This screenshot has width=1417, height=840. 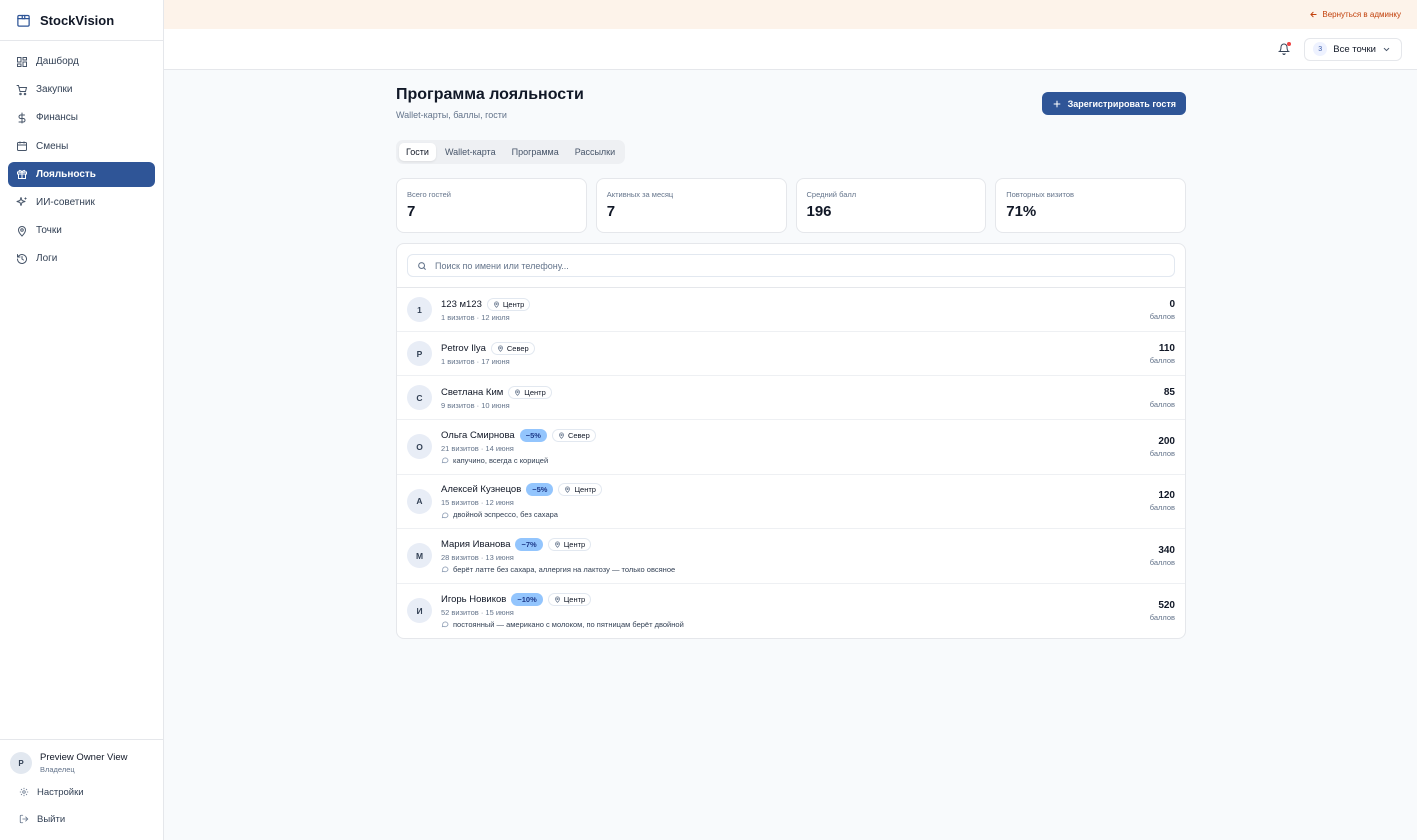 I want to click on settings-link: Настройки, so click(x=81, y=792).